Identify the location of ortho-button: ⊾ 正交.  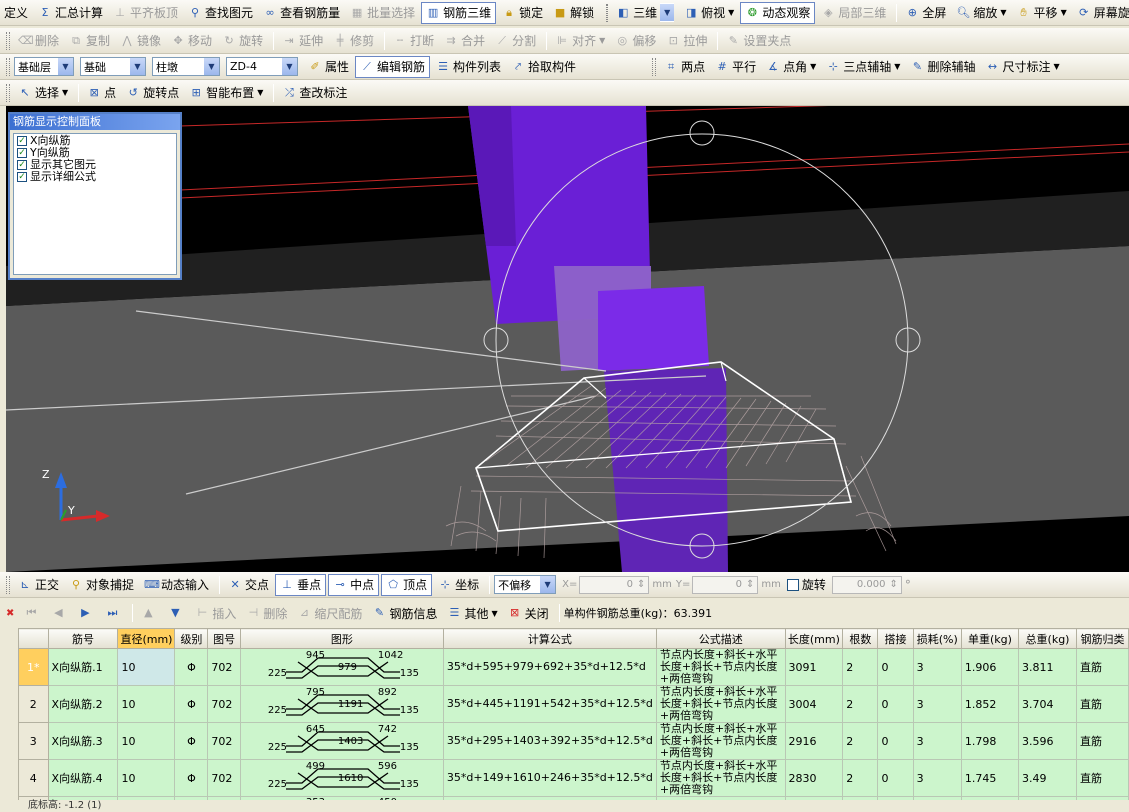
(38, 585).